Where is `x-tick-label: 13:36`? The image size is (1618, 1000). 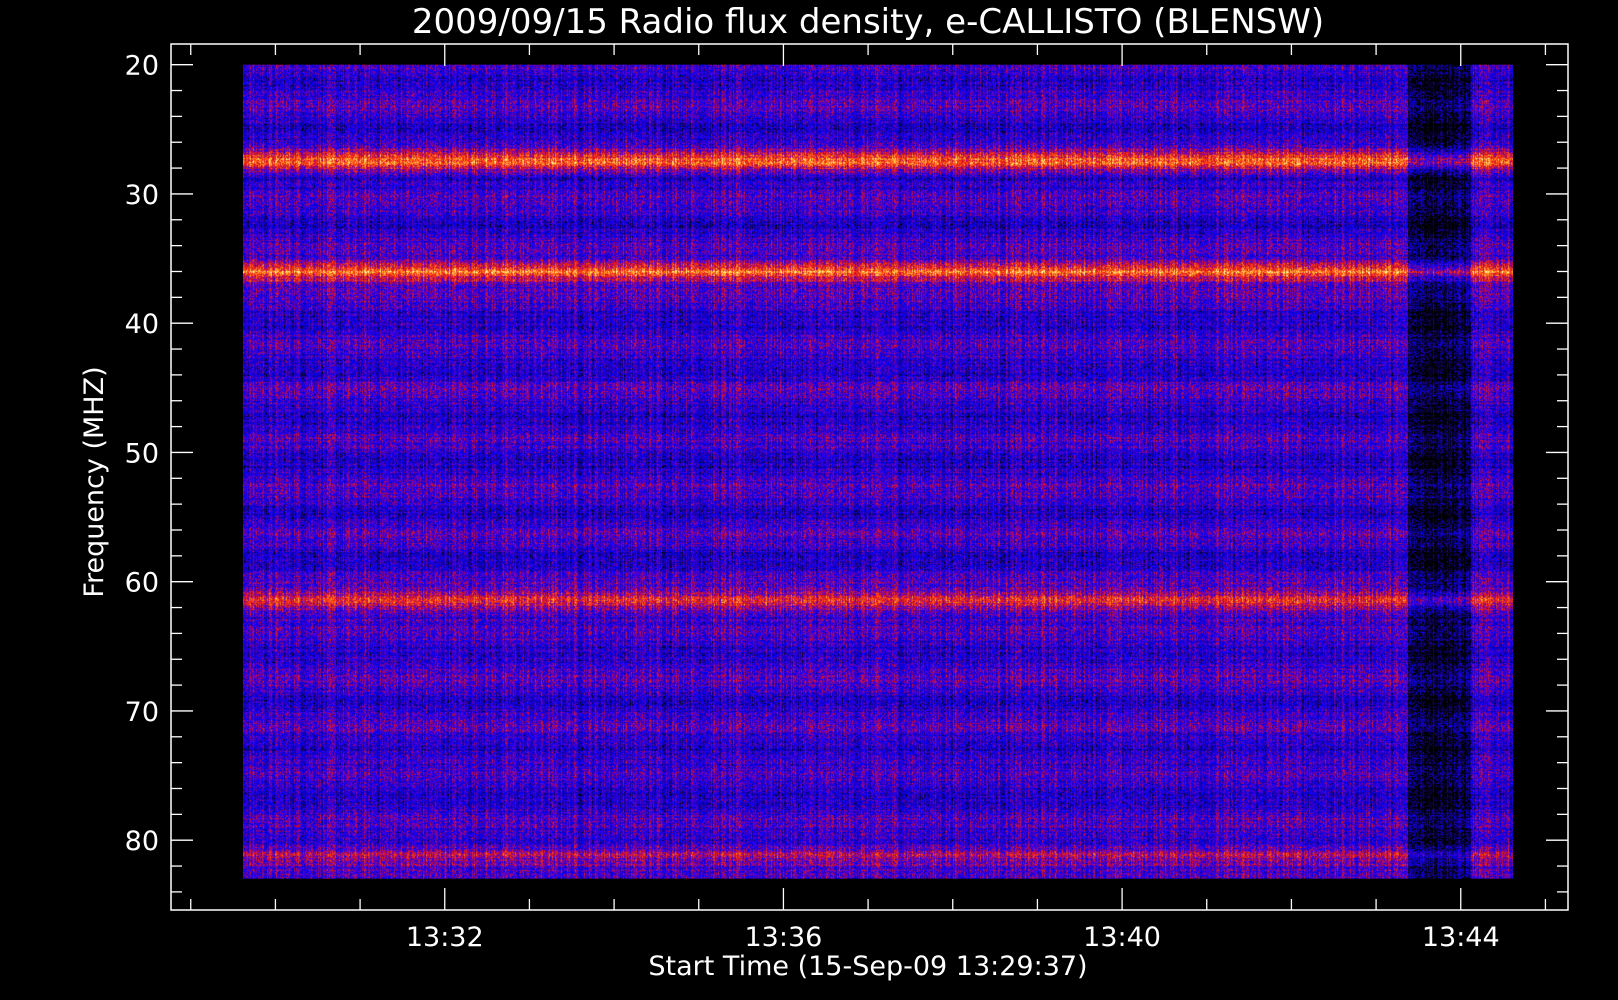
x-tick-label: 13:36 is located at coordinates (784, 937).